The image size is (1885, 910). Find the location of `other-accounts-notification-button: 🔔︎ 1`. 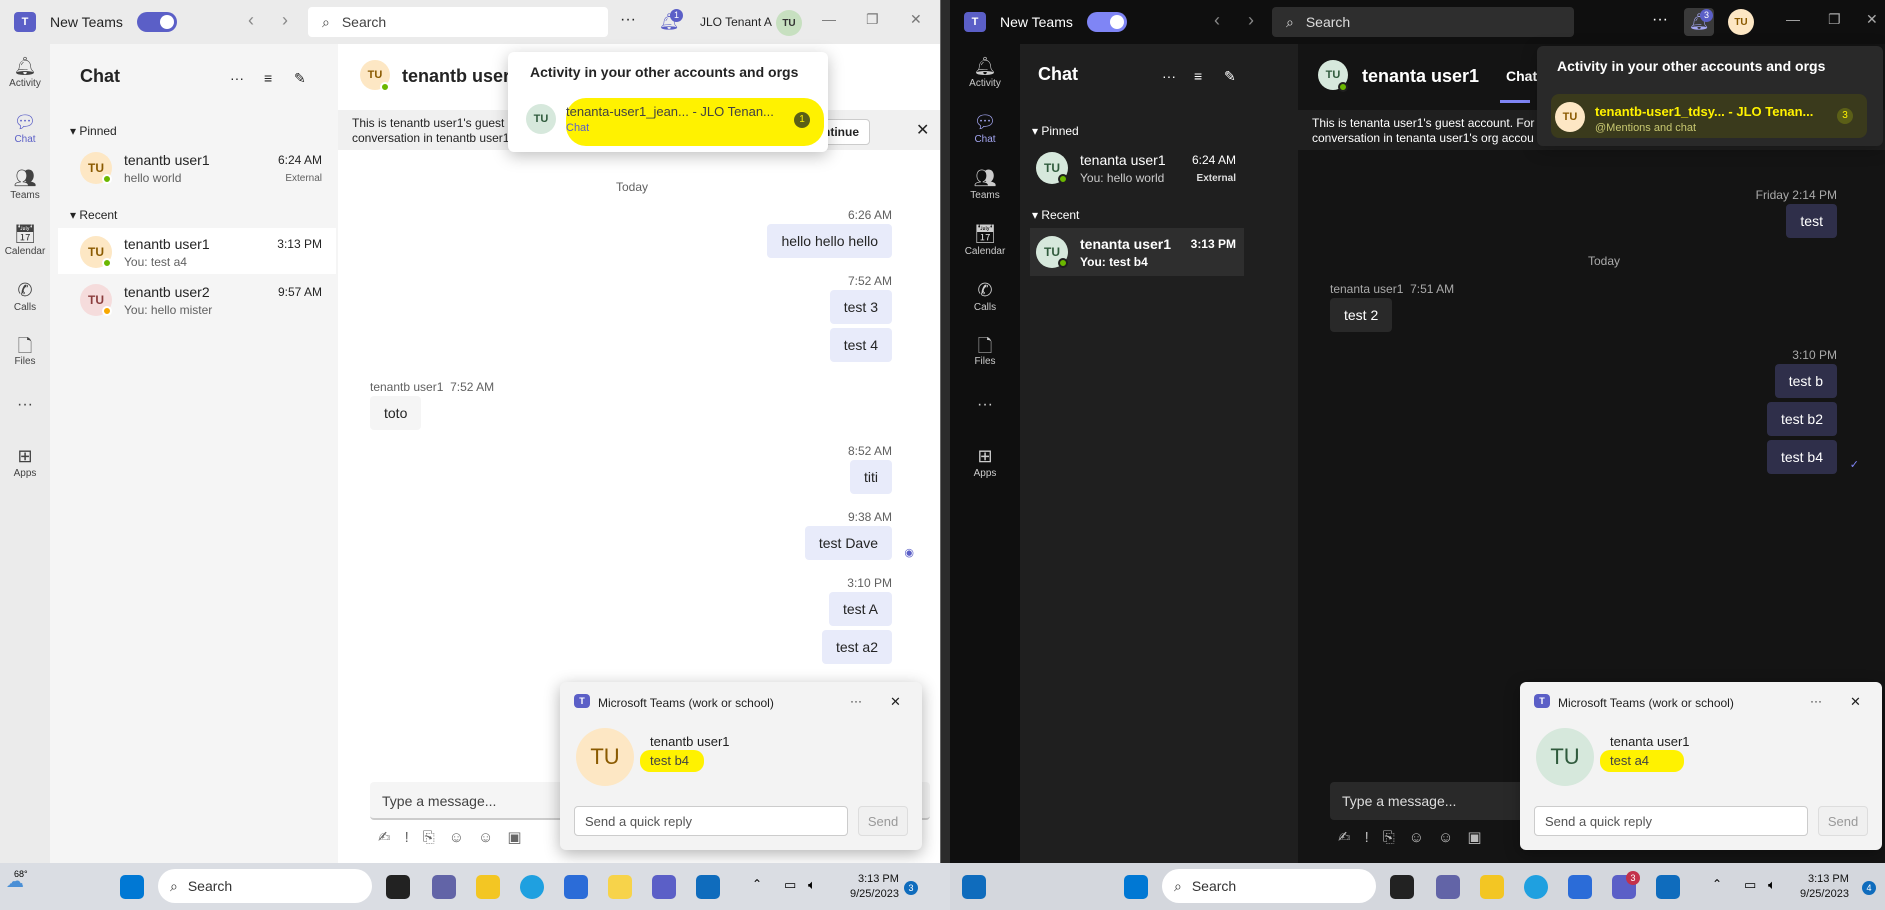

other-accounts-notification-button: 🔔︎ 1 is located at coordinates (669, 22).